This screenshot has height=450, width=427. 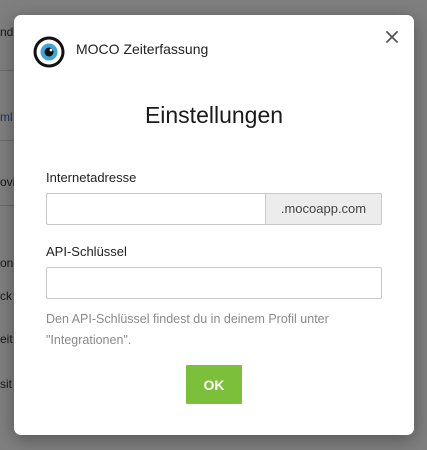 I want to click on moco-eye-logo-icon, so click(x=49, y=52).